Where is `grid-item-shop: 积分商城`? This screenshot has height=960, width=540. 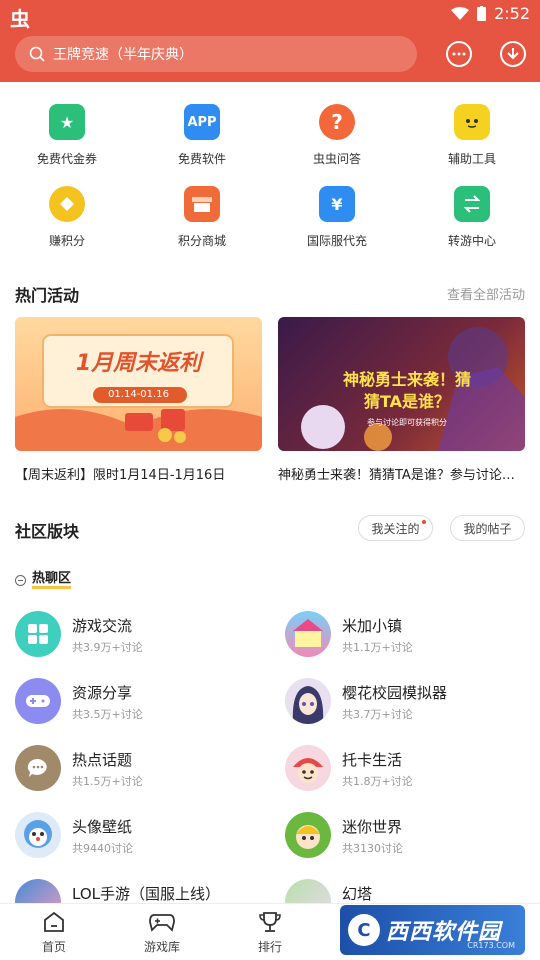
grid-item-shop: 积分商城 is located at coordinates (202, 217).